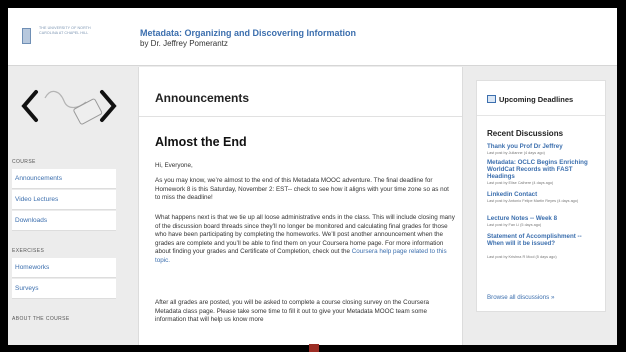 This screenshot has height=352, width=626. What do you see at coordinates (41, 319) in the screenshot?
I see `about-course-nav-heading: ABOUT THE COURSE` at bounding box center [41, 319].